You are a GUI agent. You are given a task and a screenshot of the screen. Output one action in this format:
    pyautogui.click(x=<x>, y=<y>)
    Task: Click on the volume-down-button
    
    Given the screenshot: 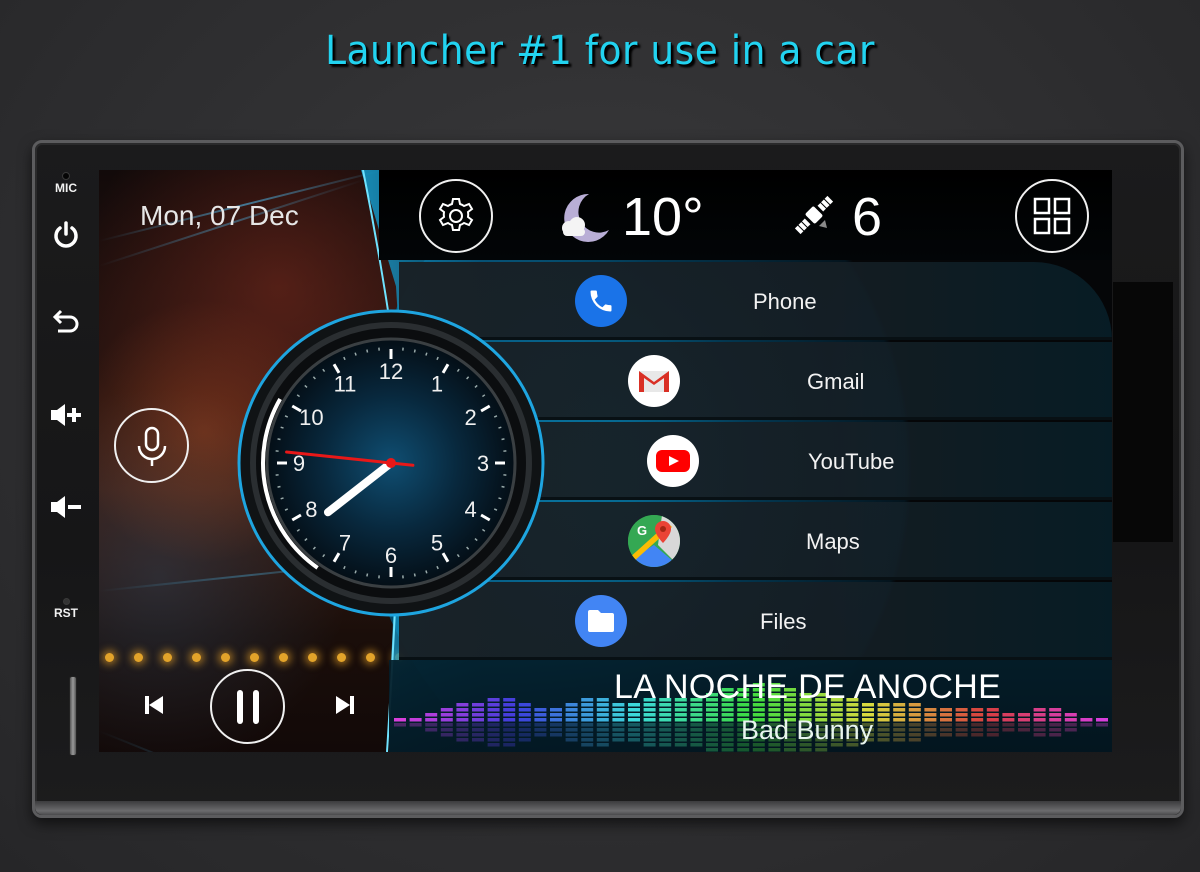 What is the action you would take?
    pyautogui.click(x=66, y=509)
    